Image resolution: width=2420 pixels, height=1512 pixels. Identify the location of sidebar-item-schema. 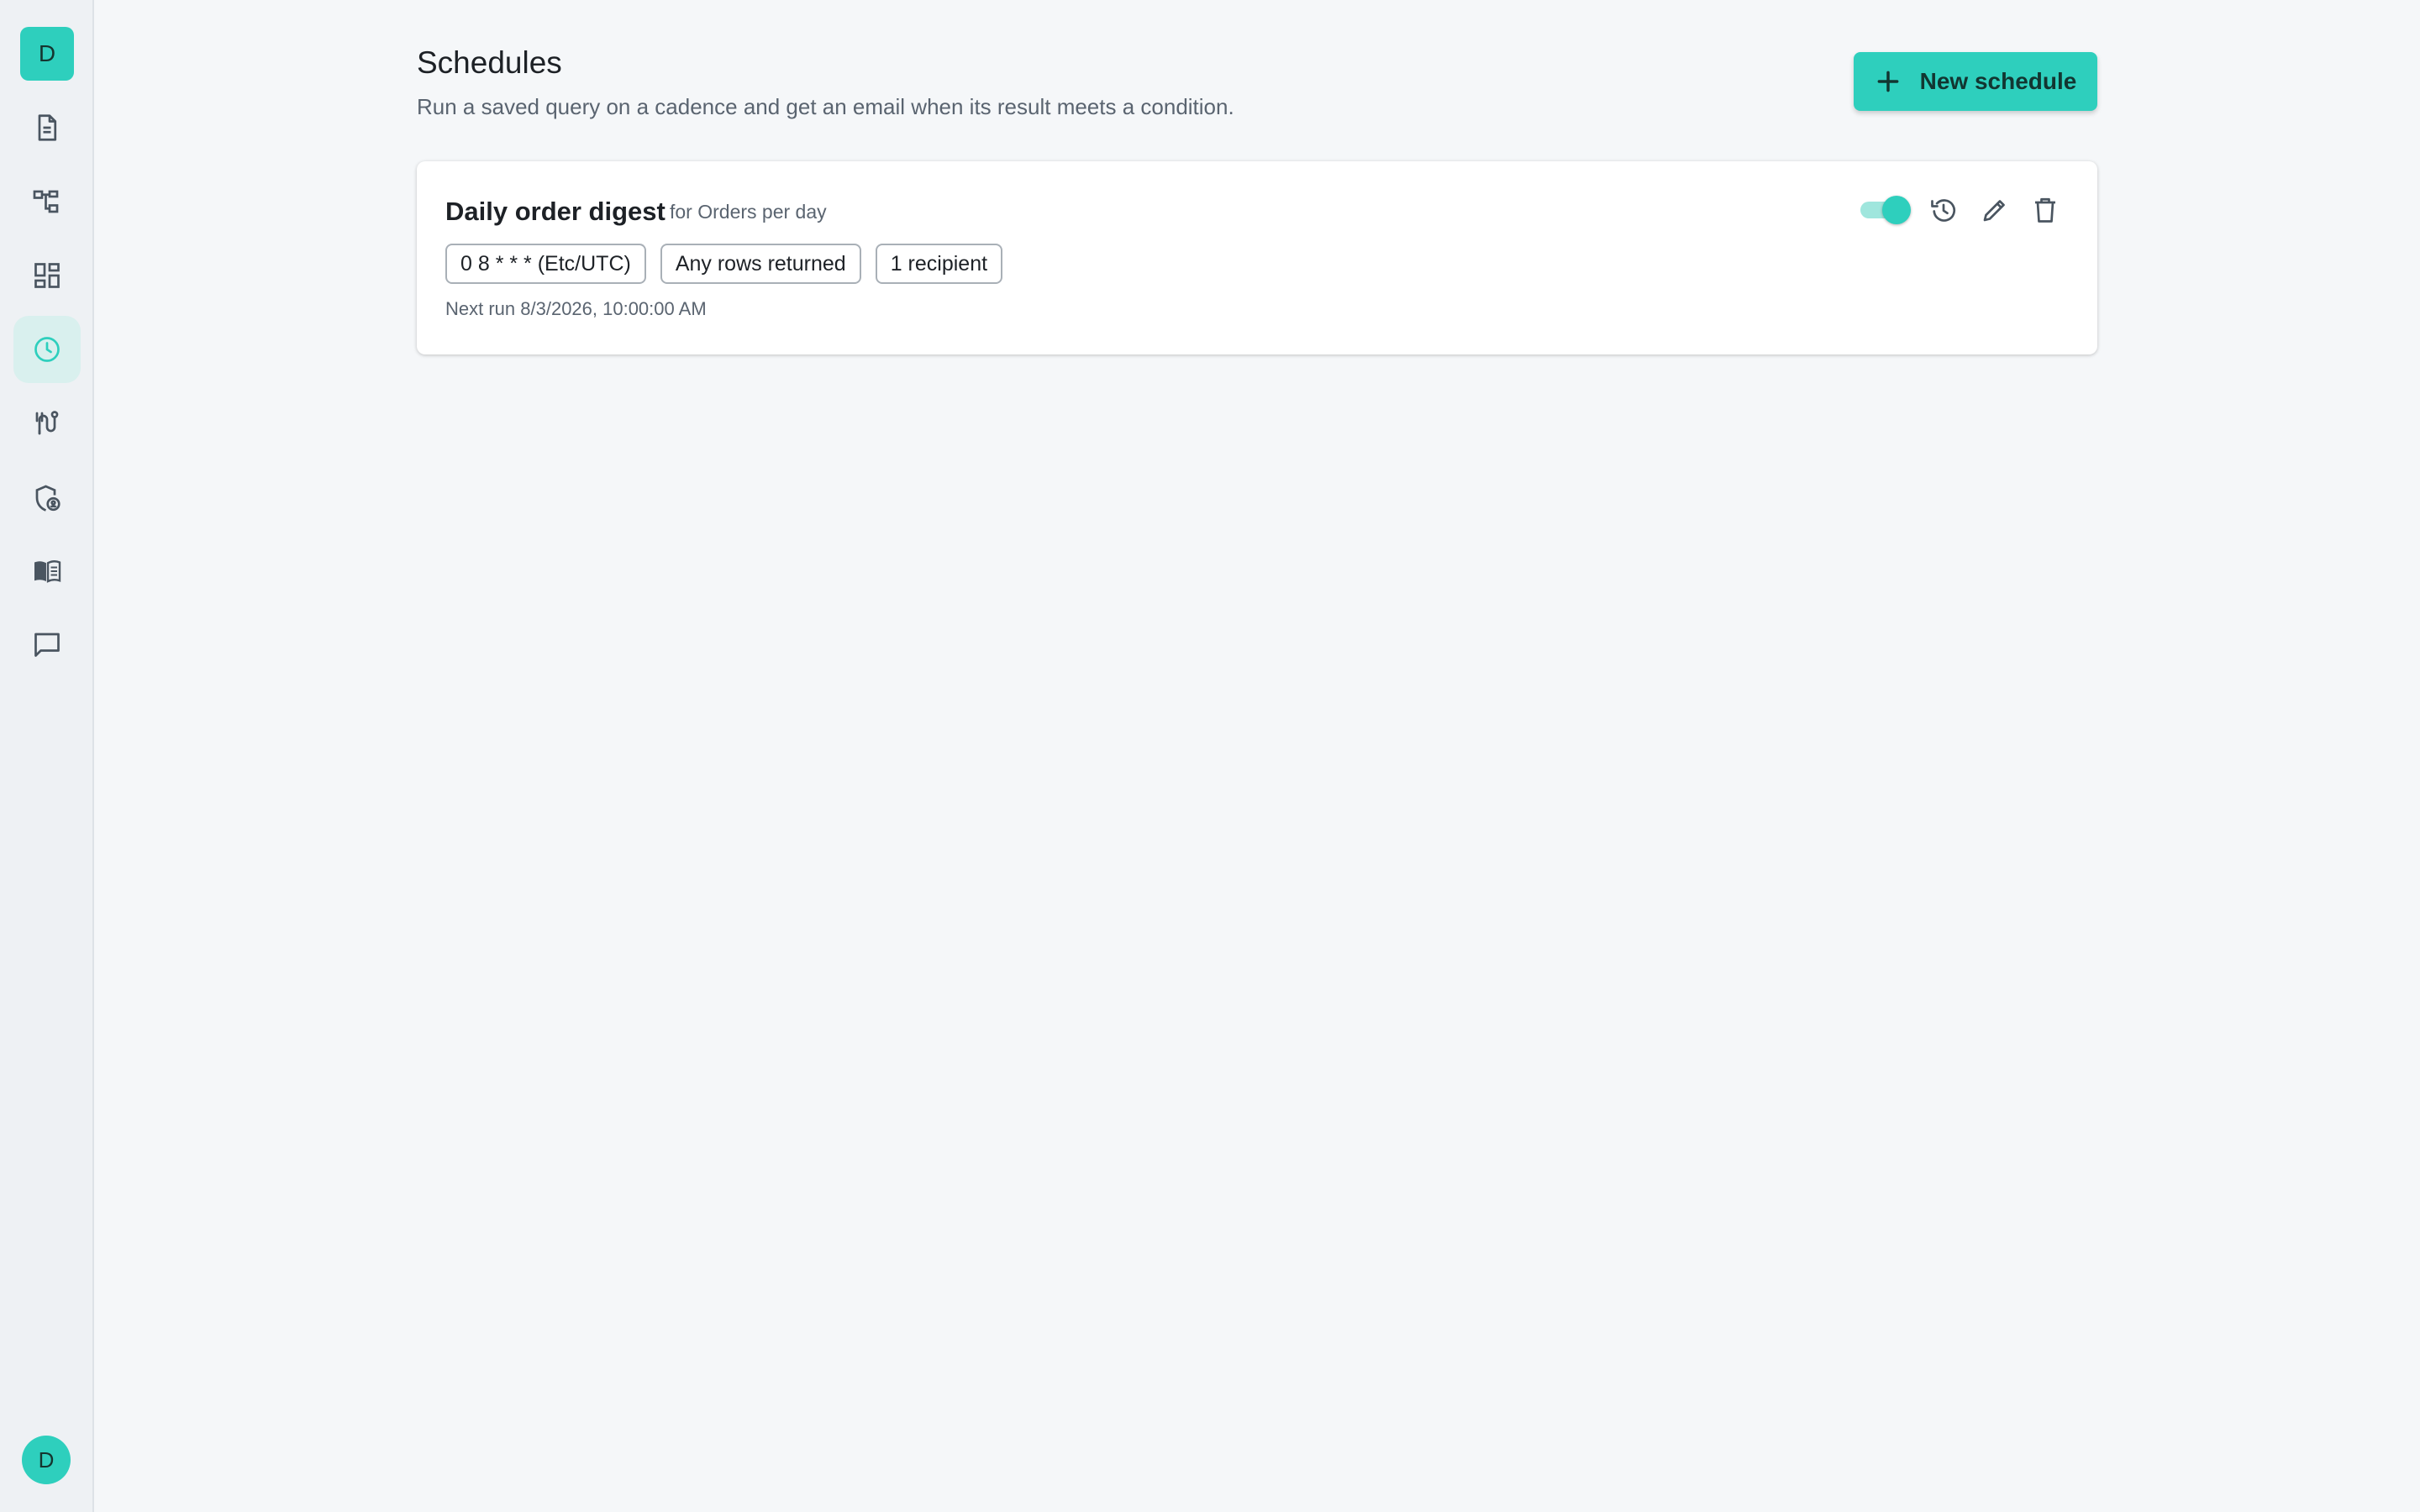
(47, 201).